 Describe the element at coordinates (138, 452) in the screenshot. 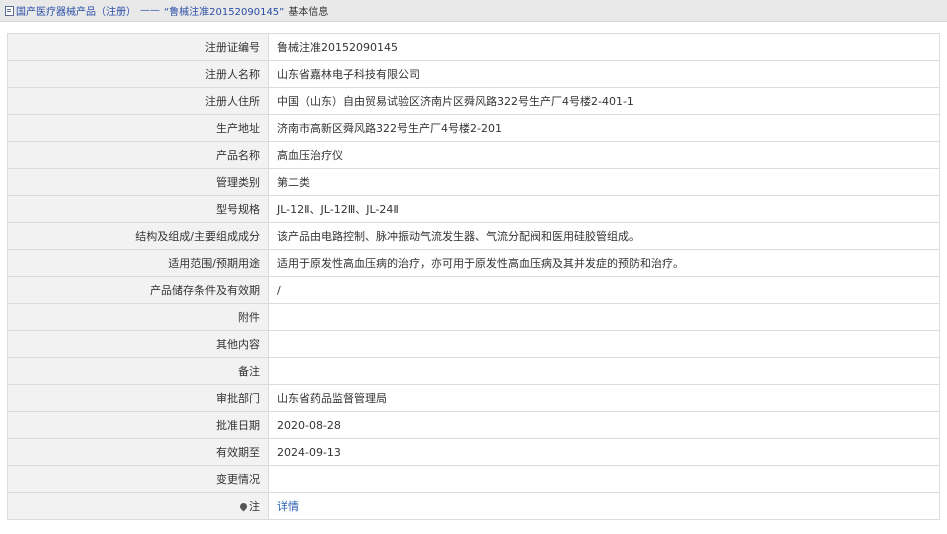

I see `row-label: 有效期至` at that location.